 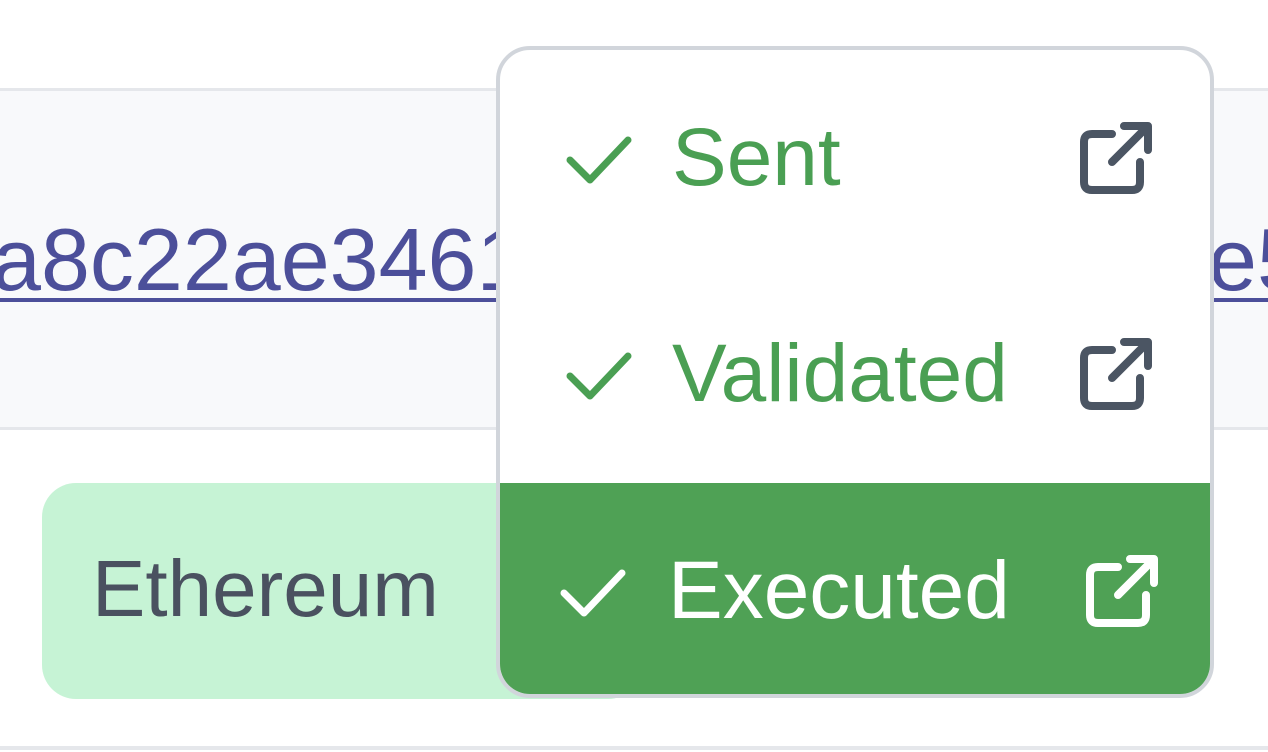 What do you see at coordinates (756, 157) in the screenshot?
I see `status-label-sent: Sent` at bounding box center [756, 157].